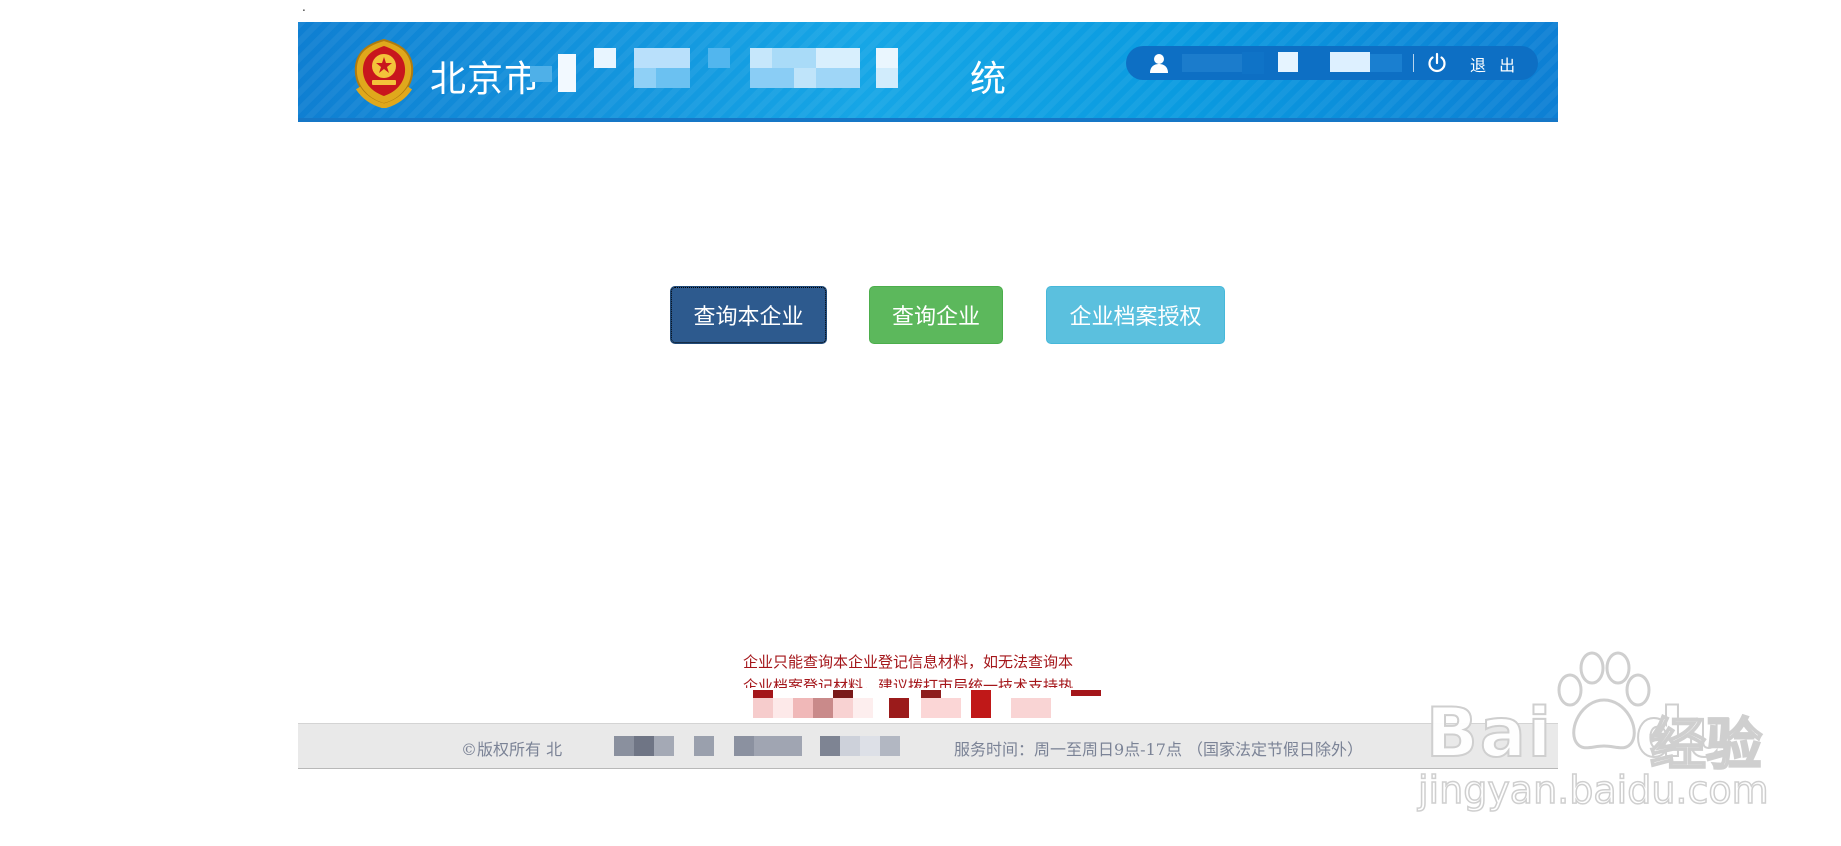 The image size is (1841, 846). Describe the element at coordinates (1597, 733) in the screenshot. I see `baidu-jingyan-watermark: Bai du 经验 jingyan.baidu.com` at that location.